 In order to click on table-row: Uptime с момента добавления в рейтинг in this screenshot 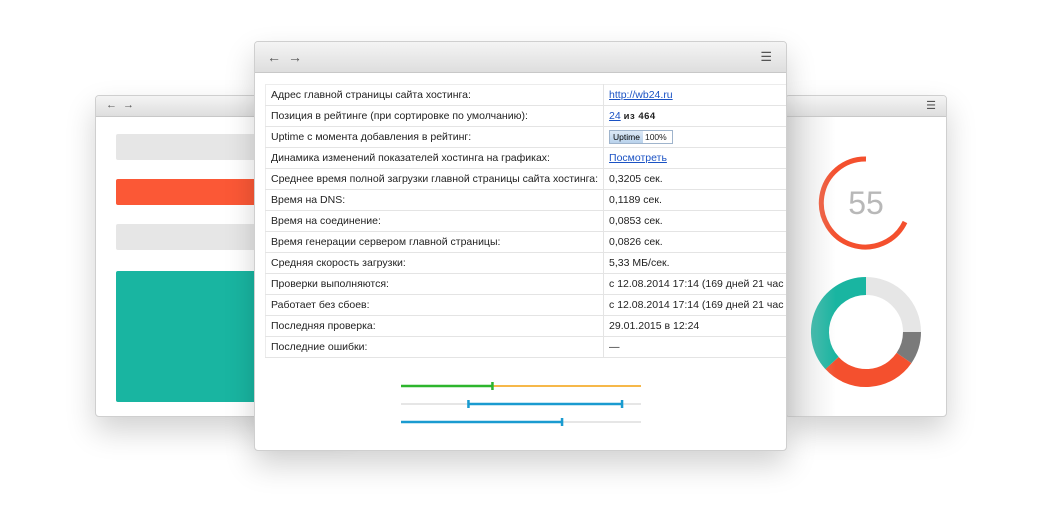, I will do `click(525, 137)`.